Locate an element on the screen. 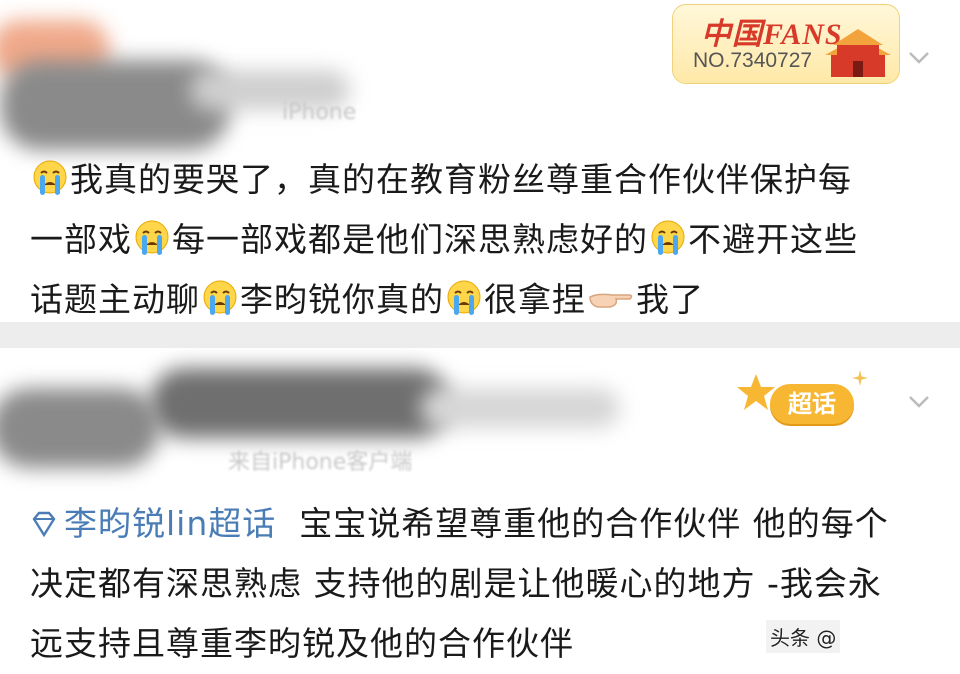  sparkle-icon is located at coordinates (860, 378).